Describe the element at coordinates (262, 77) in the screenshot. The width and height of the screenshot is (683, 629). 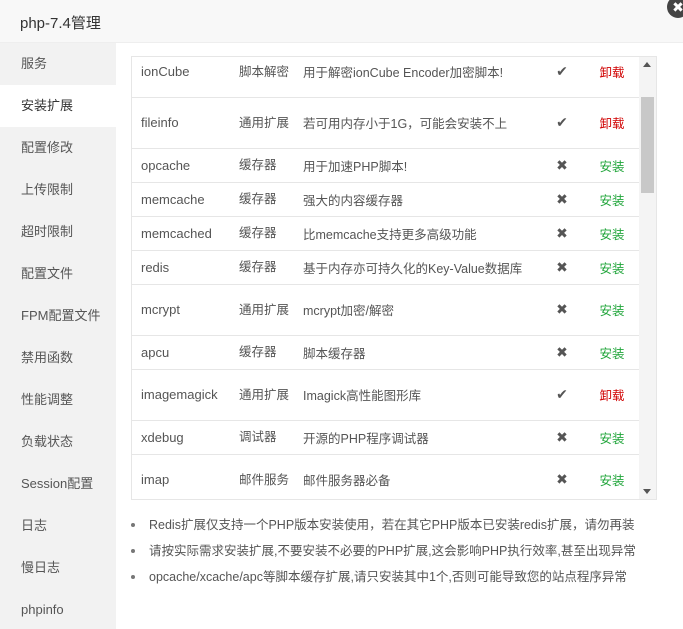
I see `extension-type: 脚本解密` at that location.